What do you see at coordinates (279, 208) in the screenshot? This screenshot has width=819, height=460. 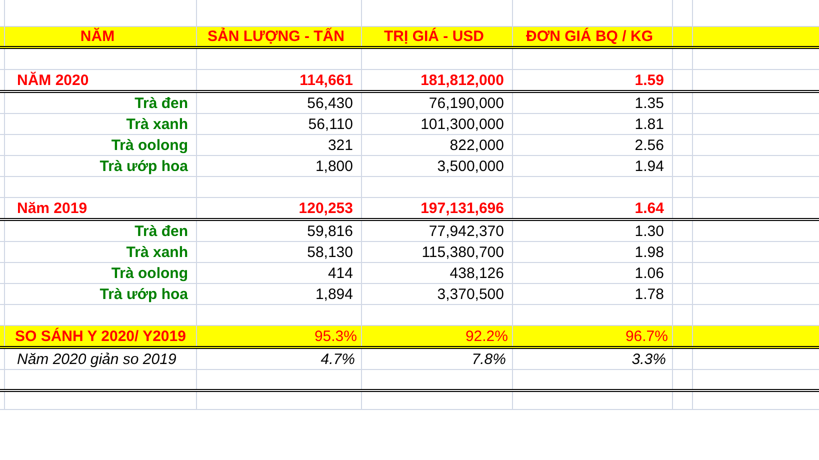 I see `table-cell: 120,253` at bounding box center [279, 208].